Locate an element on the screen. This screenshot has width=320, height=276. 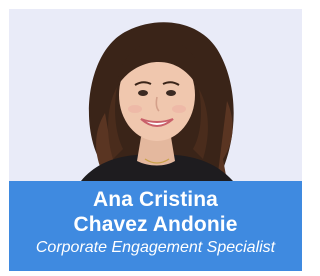
name-first-line: Ana Cristina is located at coordinates (155, 199).